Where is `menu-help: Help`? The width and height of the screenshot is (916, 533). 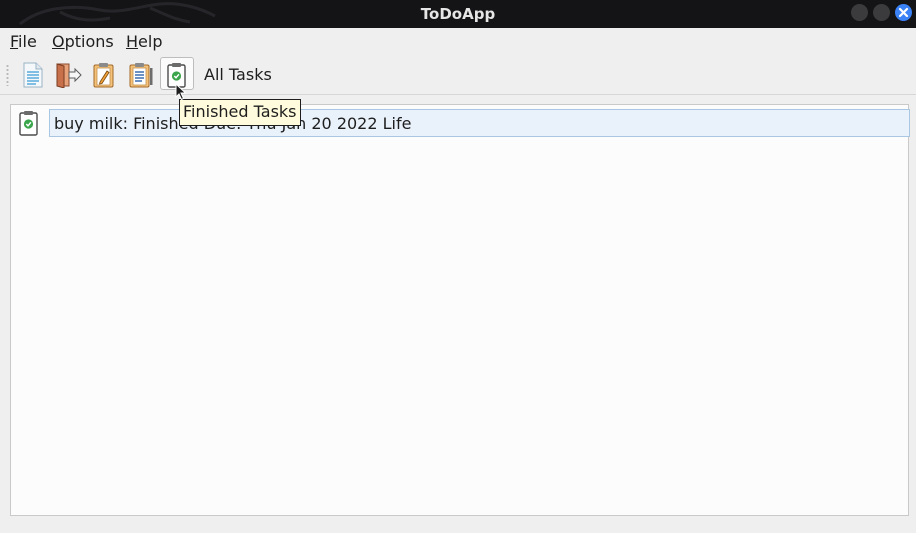
menu-help: Help is located at coordinates (144, 42).